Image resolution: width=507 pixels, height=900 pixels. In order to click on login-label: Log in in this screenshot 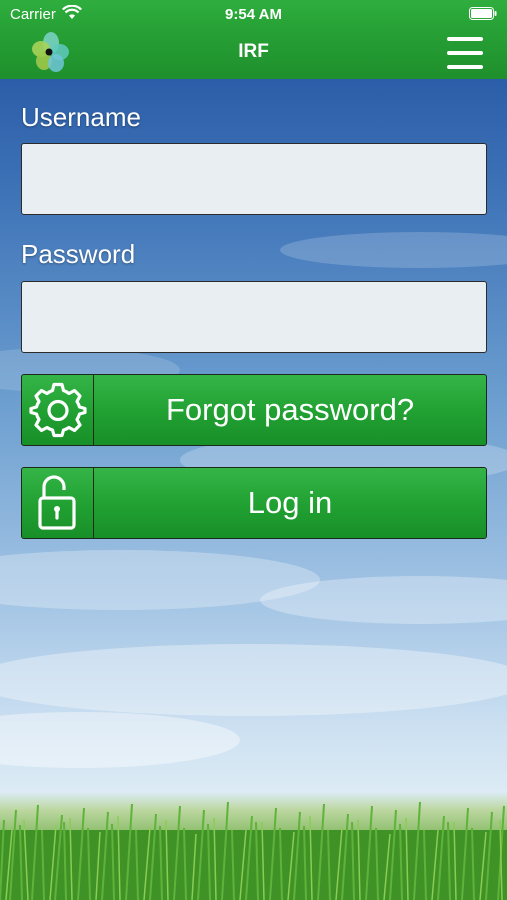, I will do `click(290, 502)`.